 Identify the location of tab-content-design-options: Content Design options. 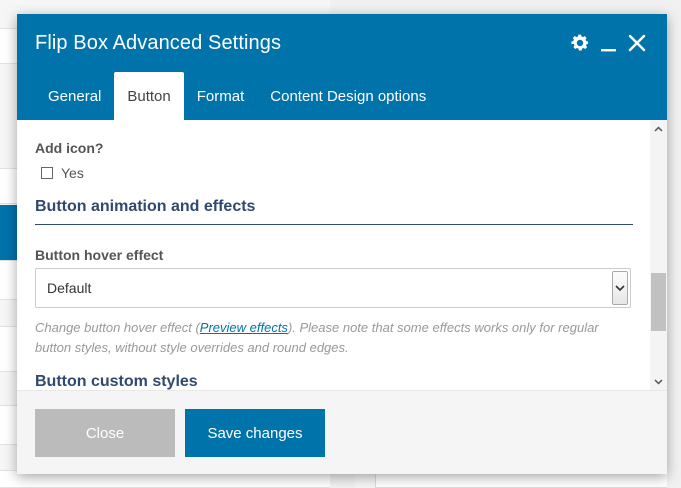
(348, 96).